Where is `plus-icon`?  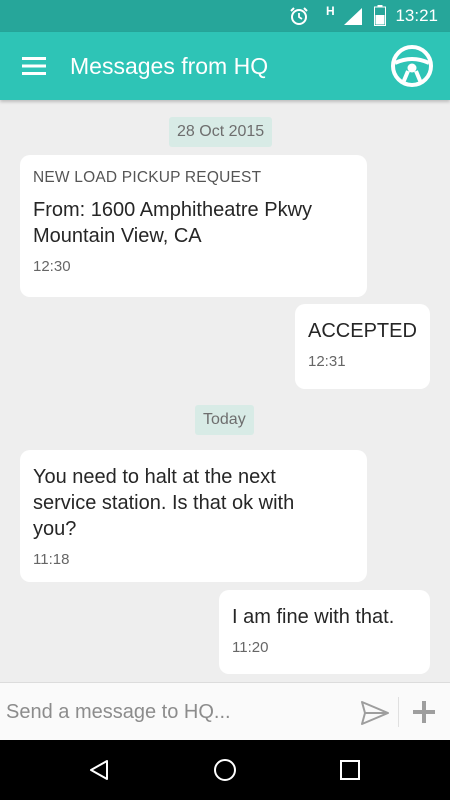
plus-icon is located at coordinates (424, 712).